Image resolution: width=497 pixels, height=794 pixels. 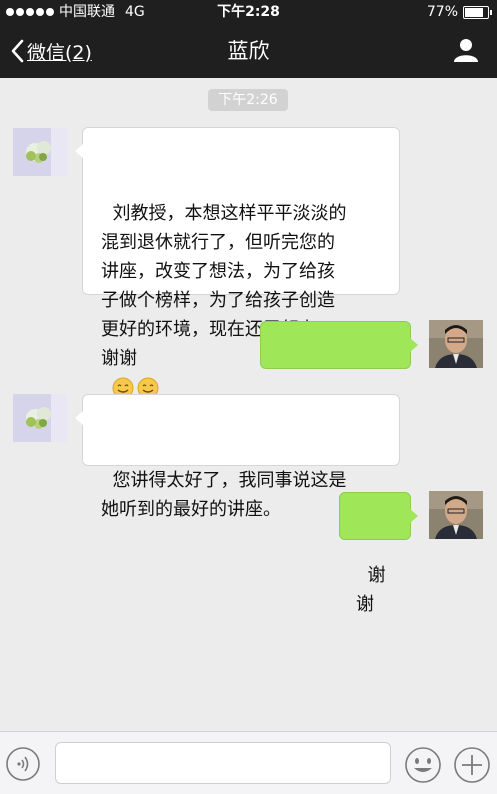 What do you see at coordinates (477, 12) in the screenshot?
I see `battery-icon` at bounding box center [477, 12].